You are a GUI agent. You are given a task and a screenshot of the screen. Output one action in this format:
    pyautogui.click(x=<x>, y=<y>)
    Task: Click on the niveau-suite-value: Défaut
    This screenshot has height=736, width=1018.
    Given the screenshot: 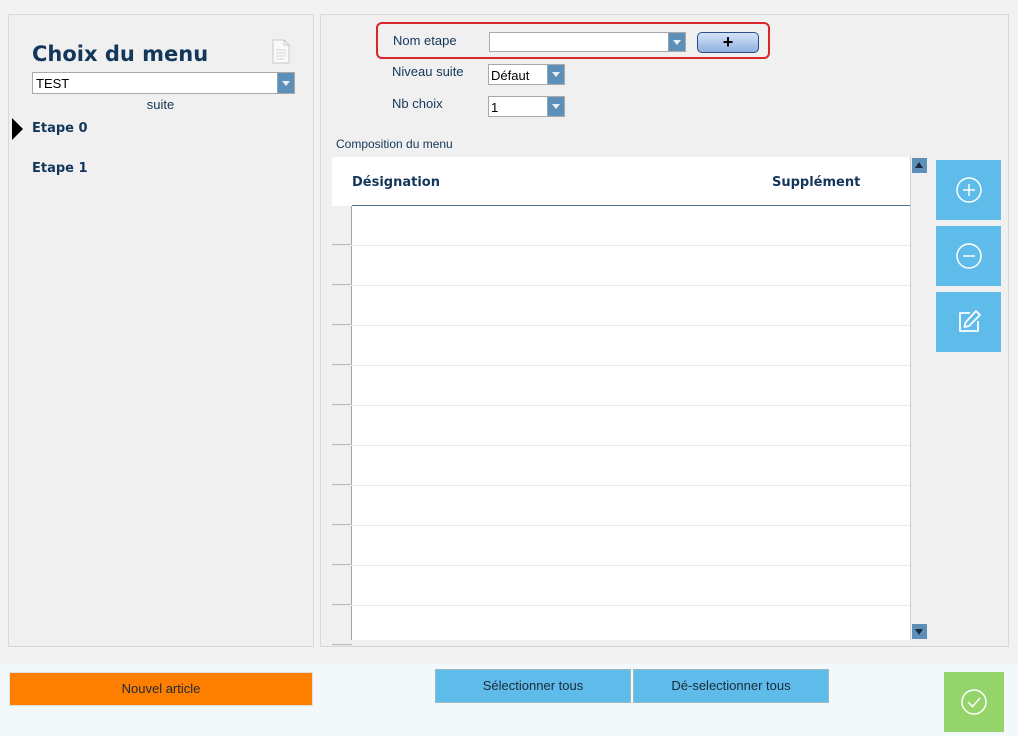 What is the action you would take?
    pyautogui.click(x=510, y=75)
    